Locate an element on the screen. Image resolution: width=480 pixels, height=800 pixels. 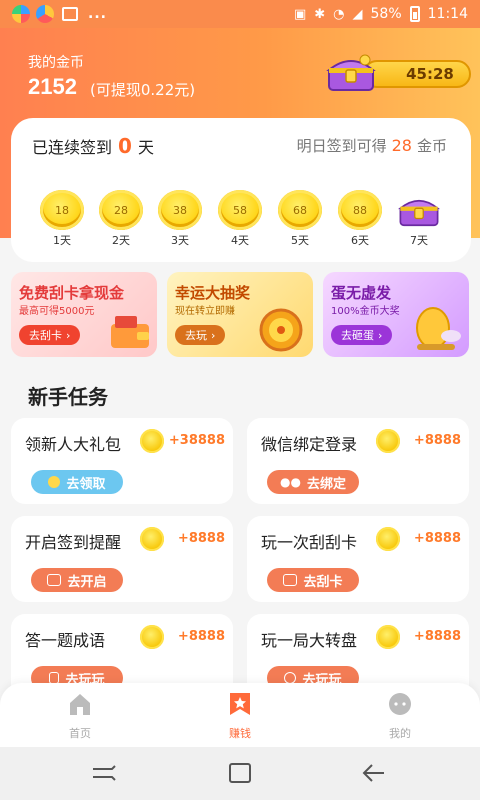
checkin-day: 88 6天 is located at coordinates (360, 219).